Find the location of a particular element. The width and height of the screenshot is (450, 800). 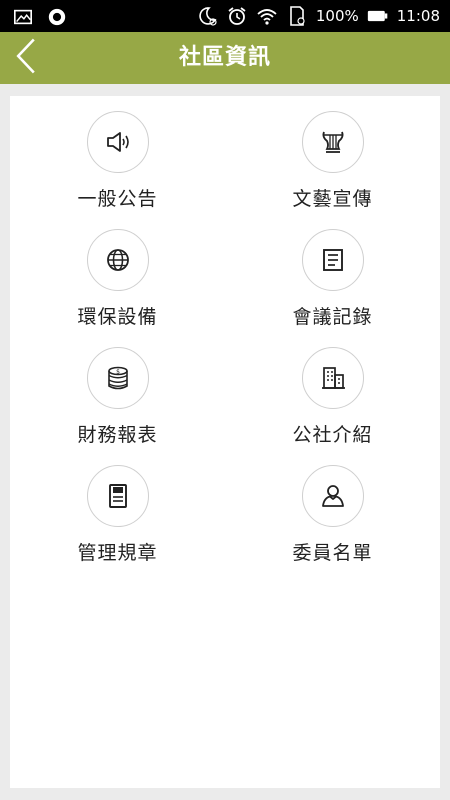

menu-item-label: 管理規章 is located at coordinates (117, 553).